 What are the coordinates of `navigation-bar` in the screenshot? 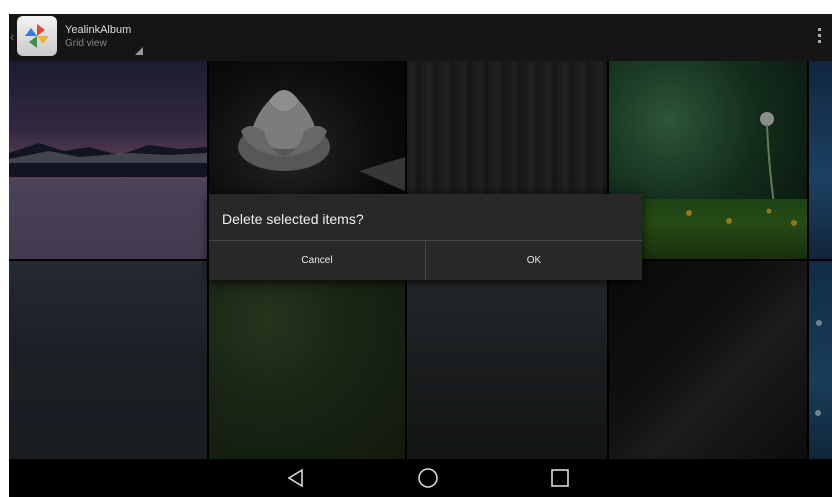 It's located at (420, 478).